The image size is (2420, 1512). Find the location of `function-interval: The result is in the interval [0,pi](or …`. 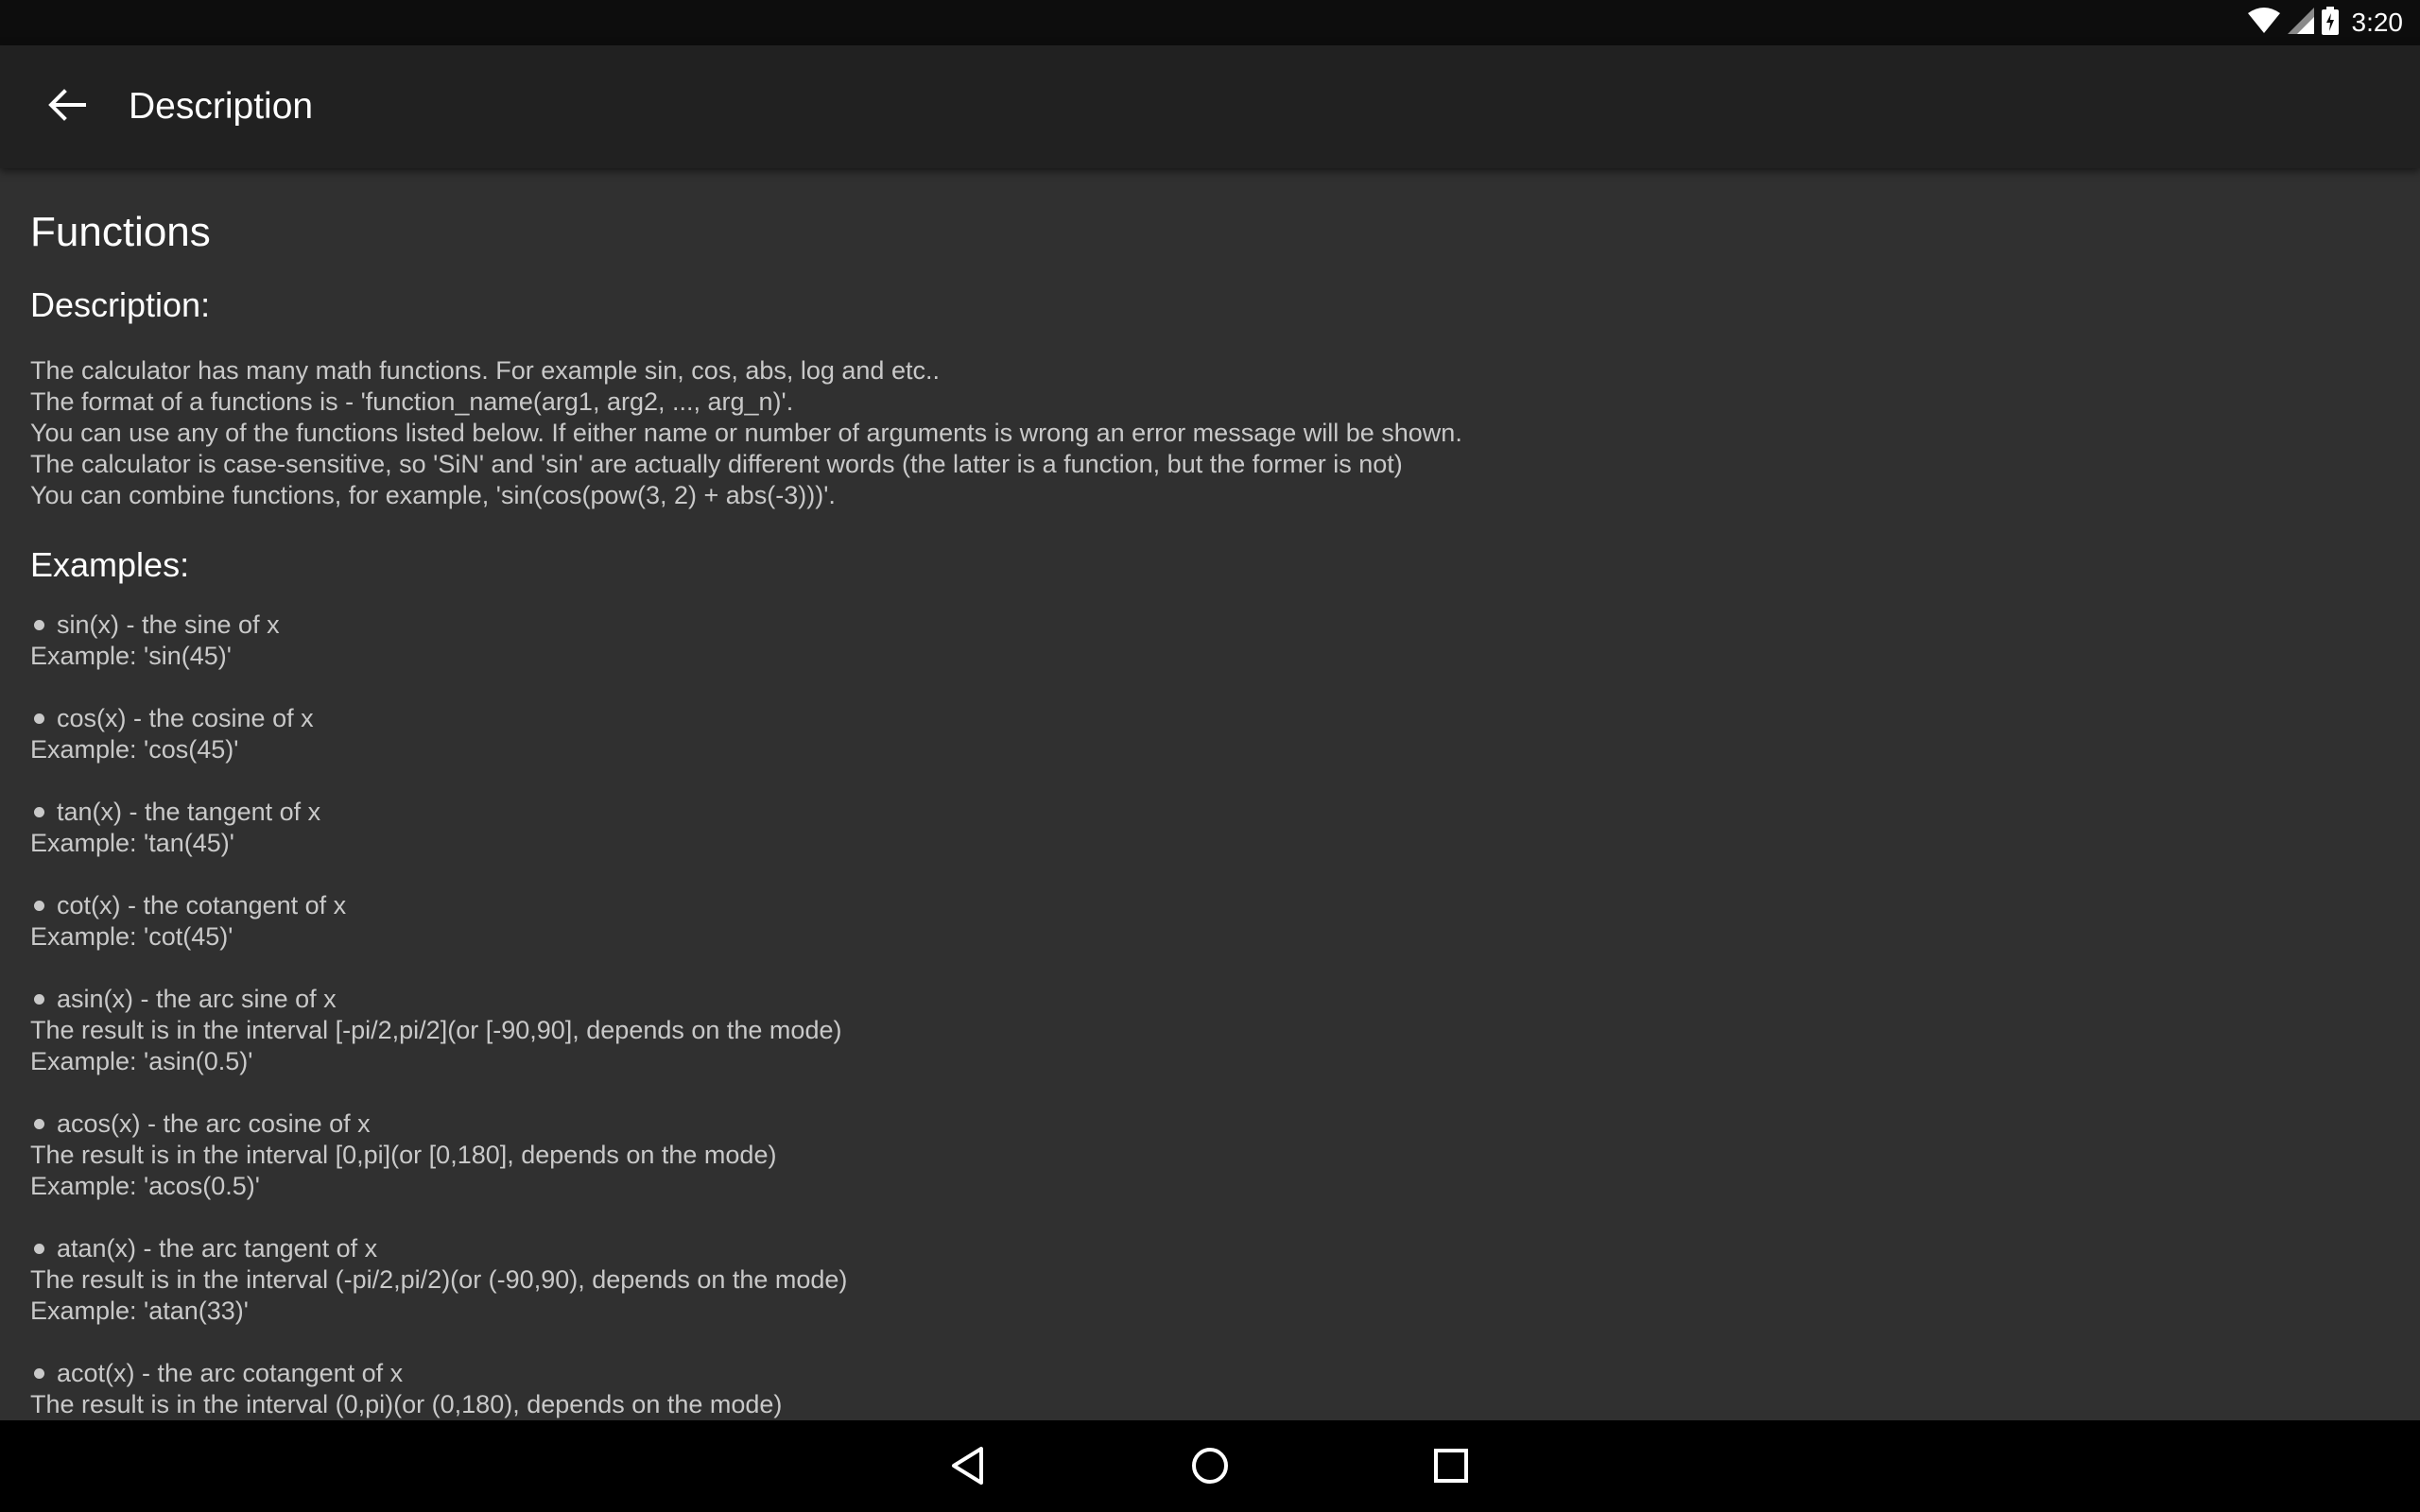

function-interval: The result is in the interval [0,pi](or … is located at coordinates (403, 1155).